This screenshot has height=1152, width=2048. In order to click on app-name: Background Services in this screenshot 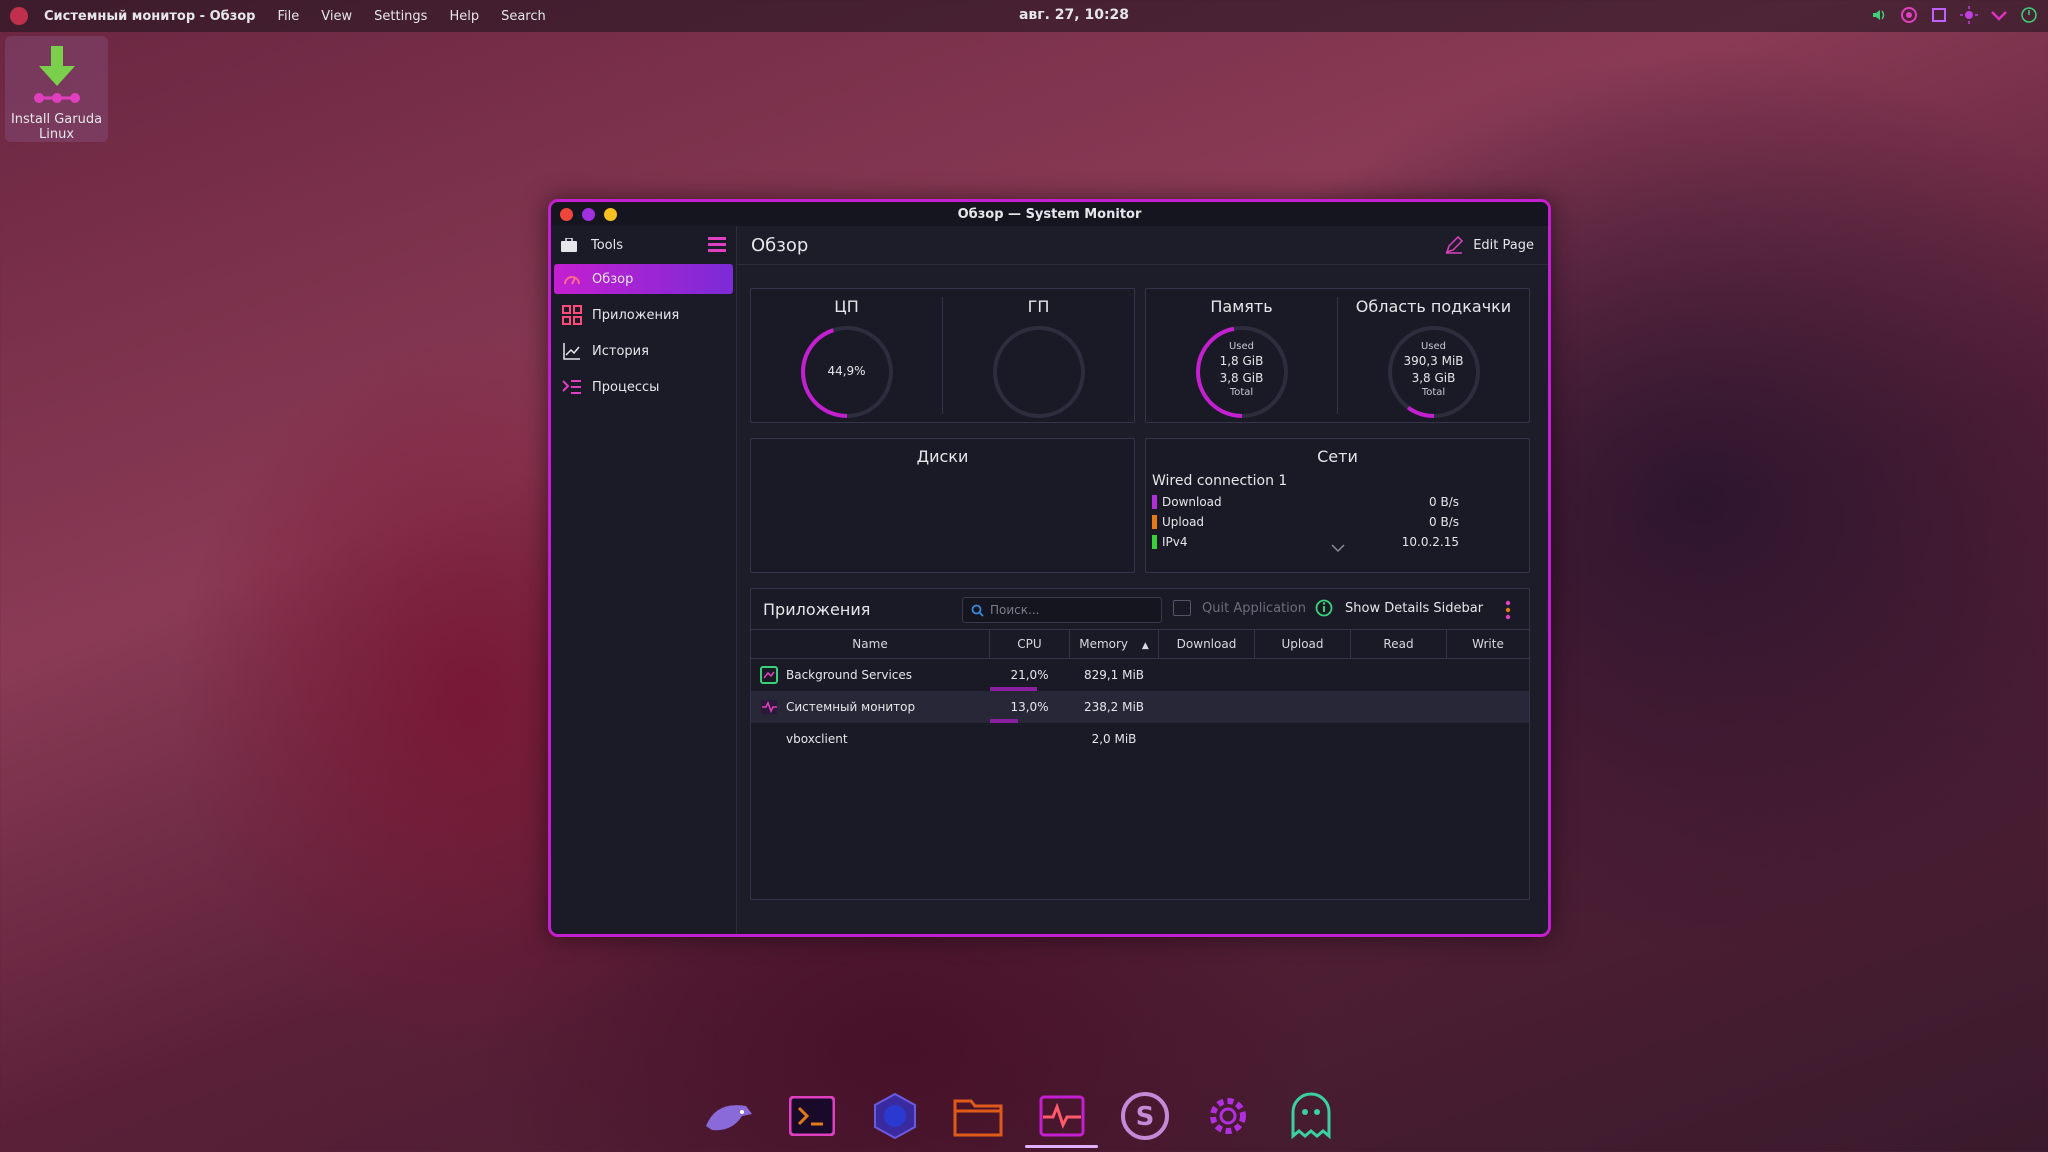, I will do `click(849, 675)`.